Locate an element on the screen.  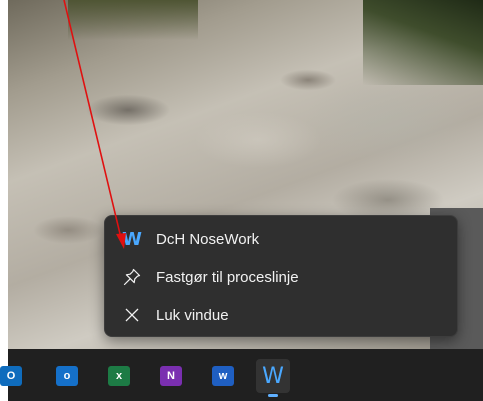
menu-item-close-window: Luk vindue is located at coordinates (281, 315).